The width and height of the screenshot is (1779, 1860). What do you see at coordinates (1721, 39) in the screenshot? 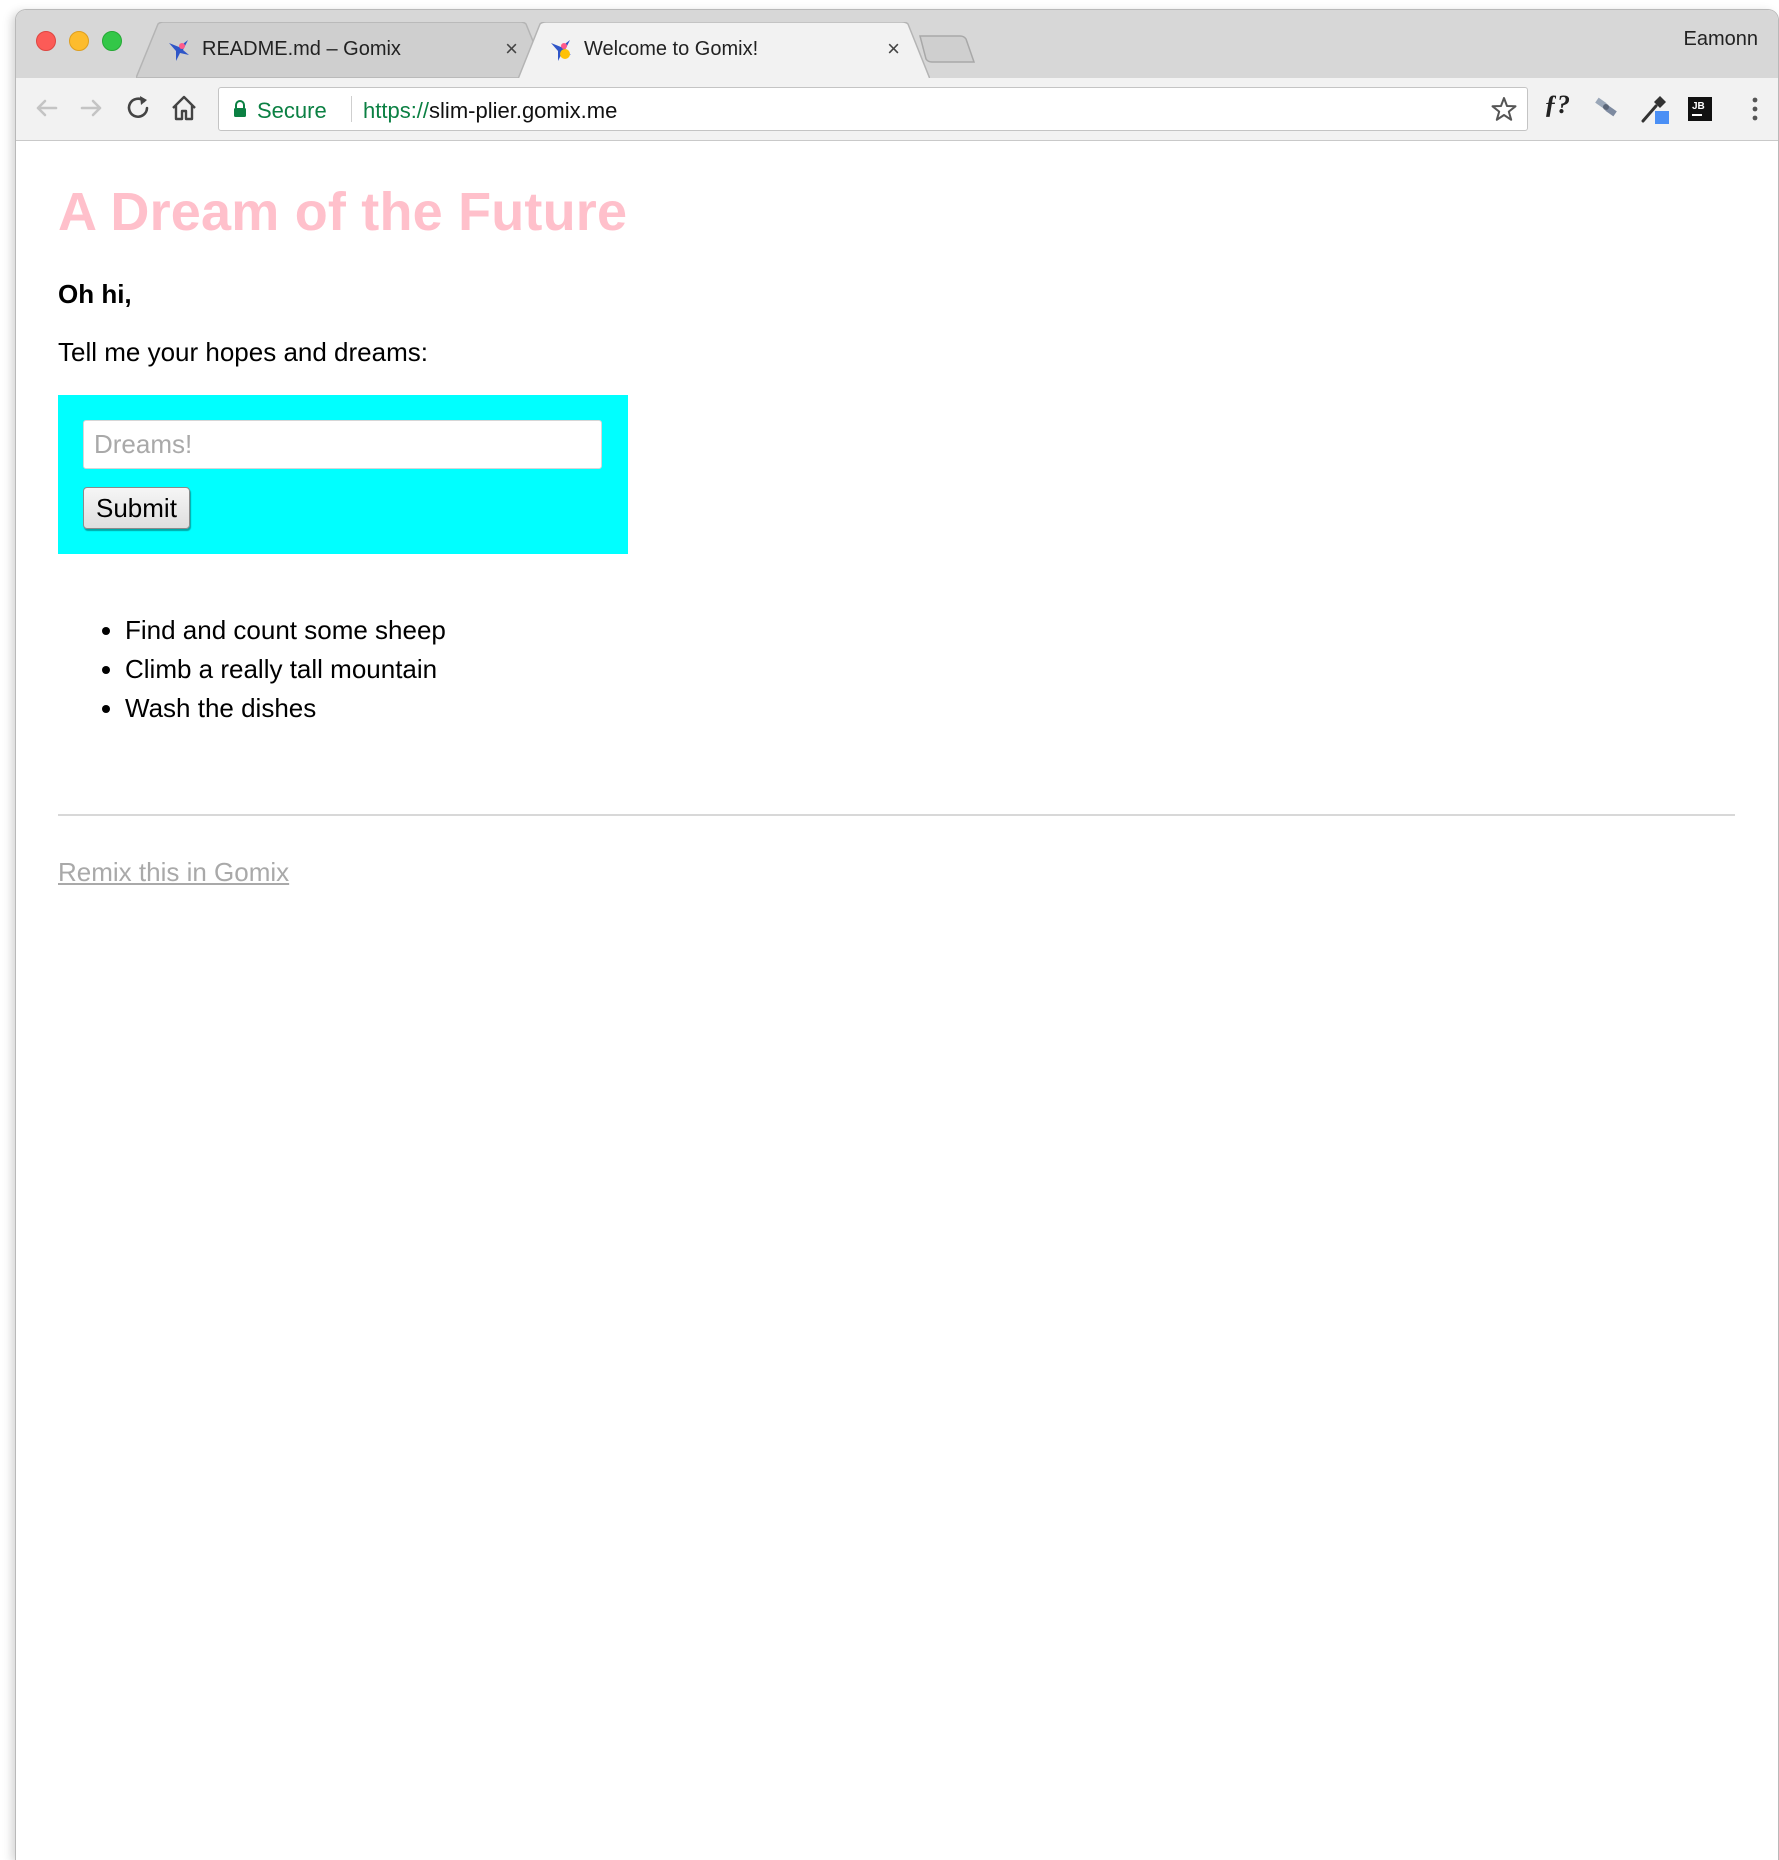
I see `profile-name: Eamonn` at bounding box center [1721, 39].